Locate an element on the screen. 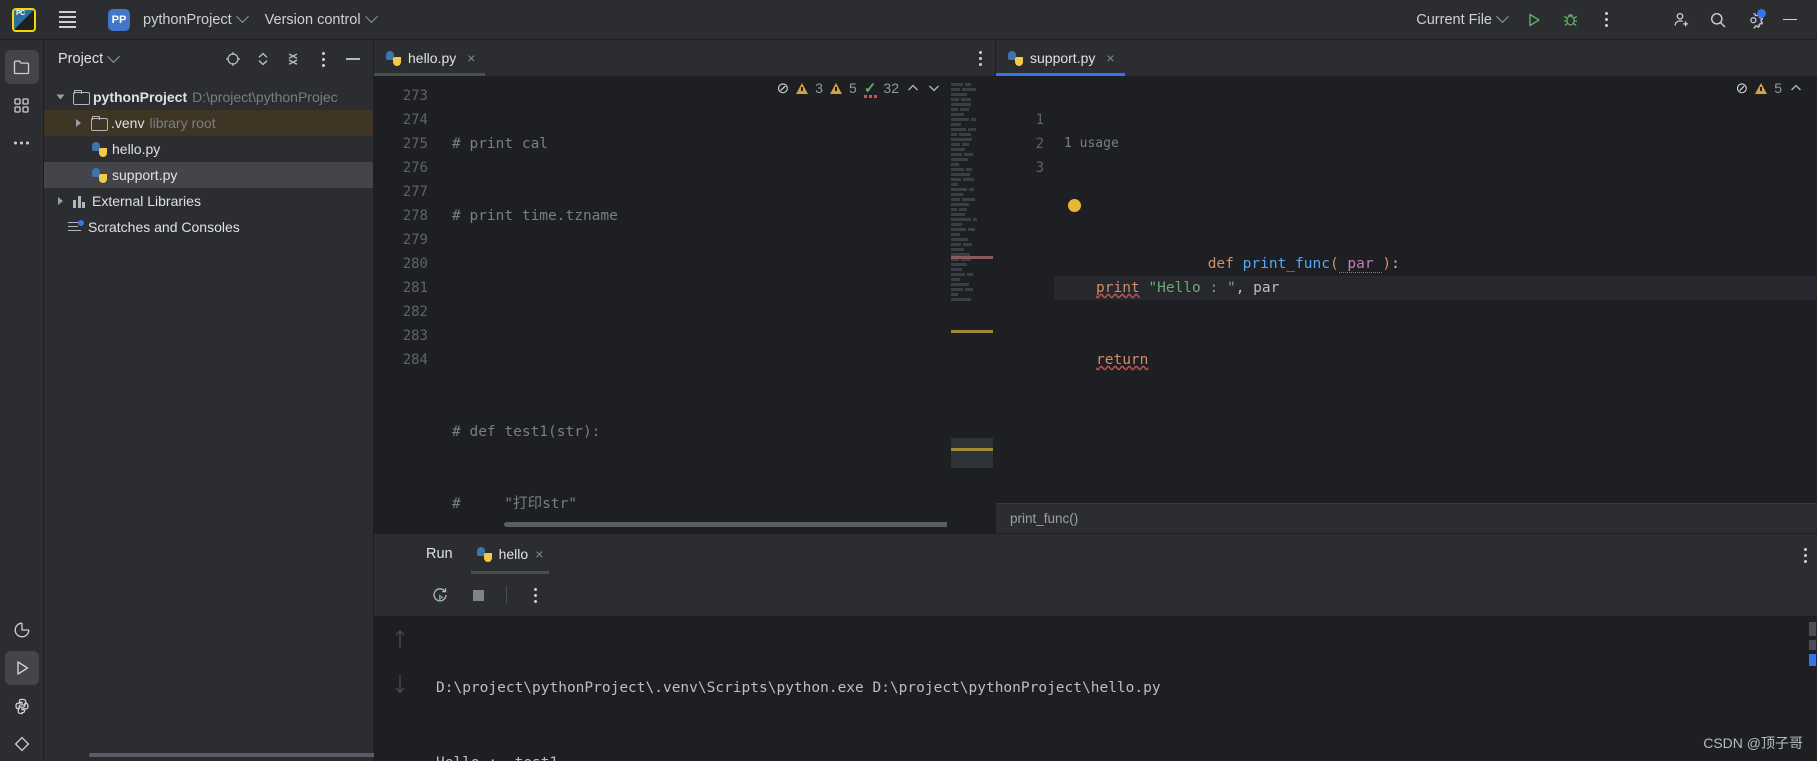 The width and height of the screenshot is (1817, 761). sidebar-item-project is located at coordinates (21, 67).